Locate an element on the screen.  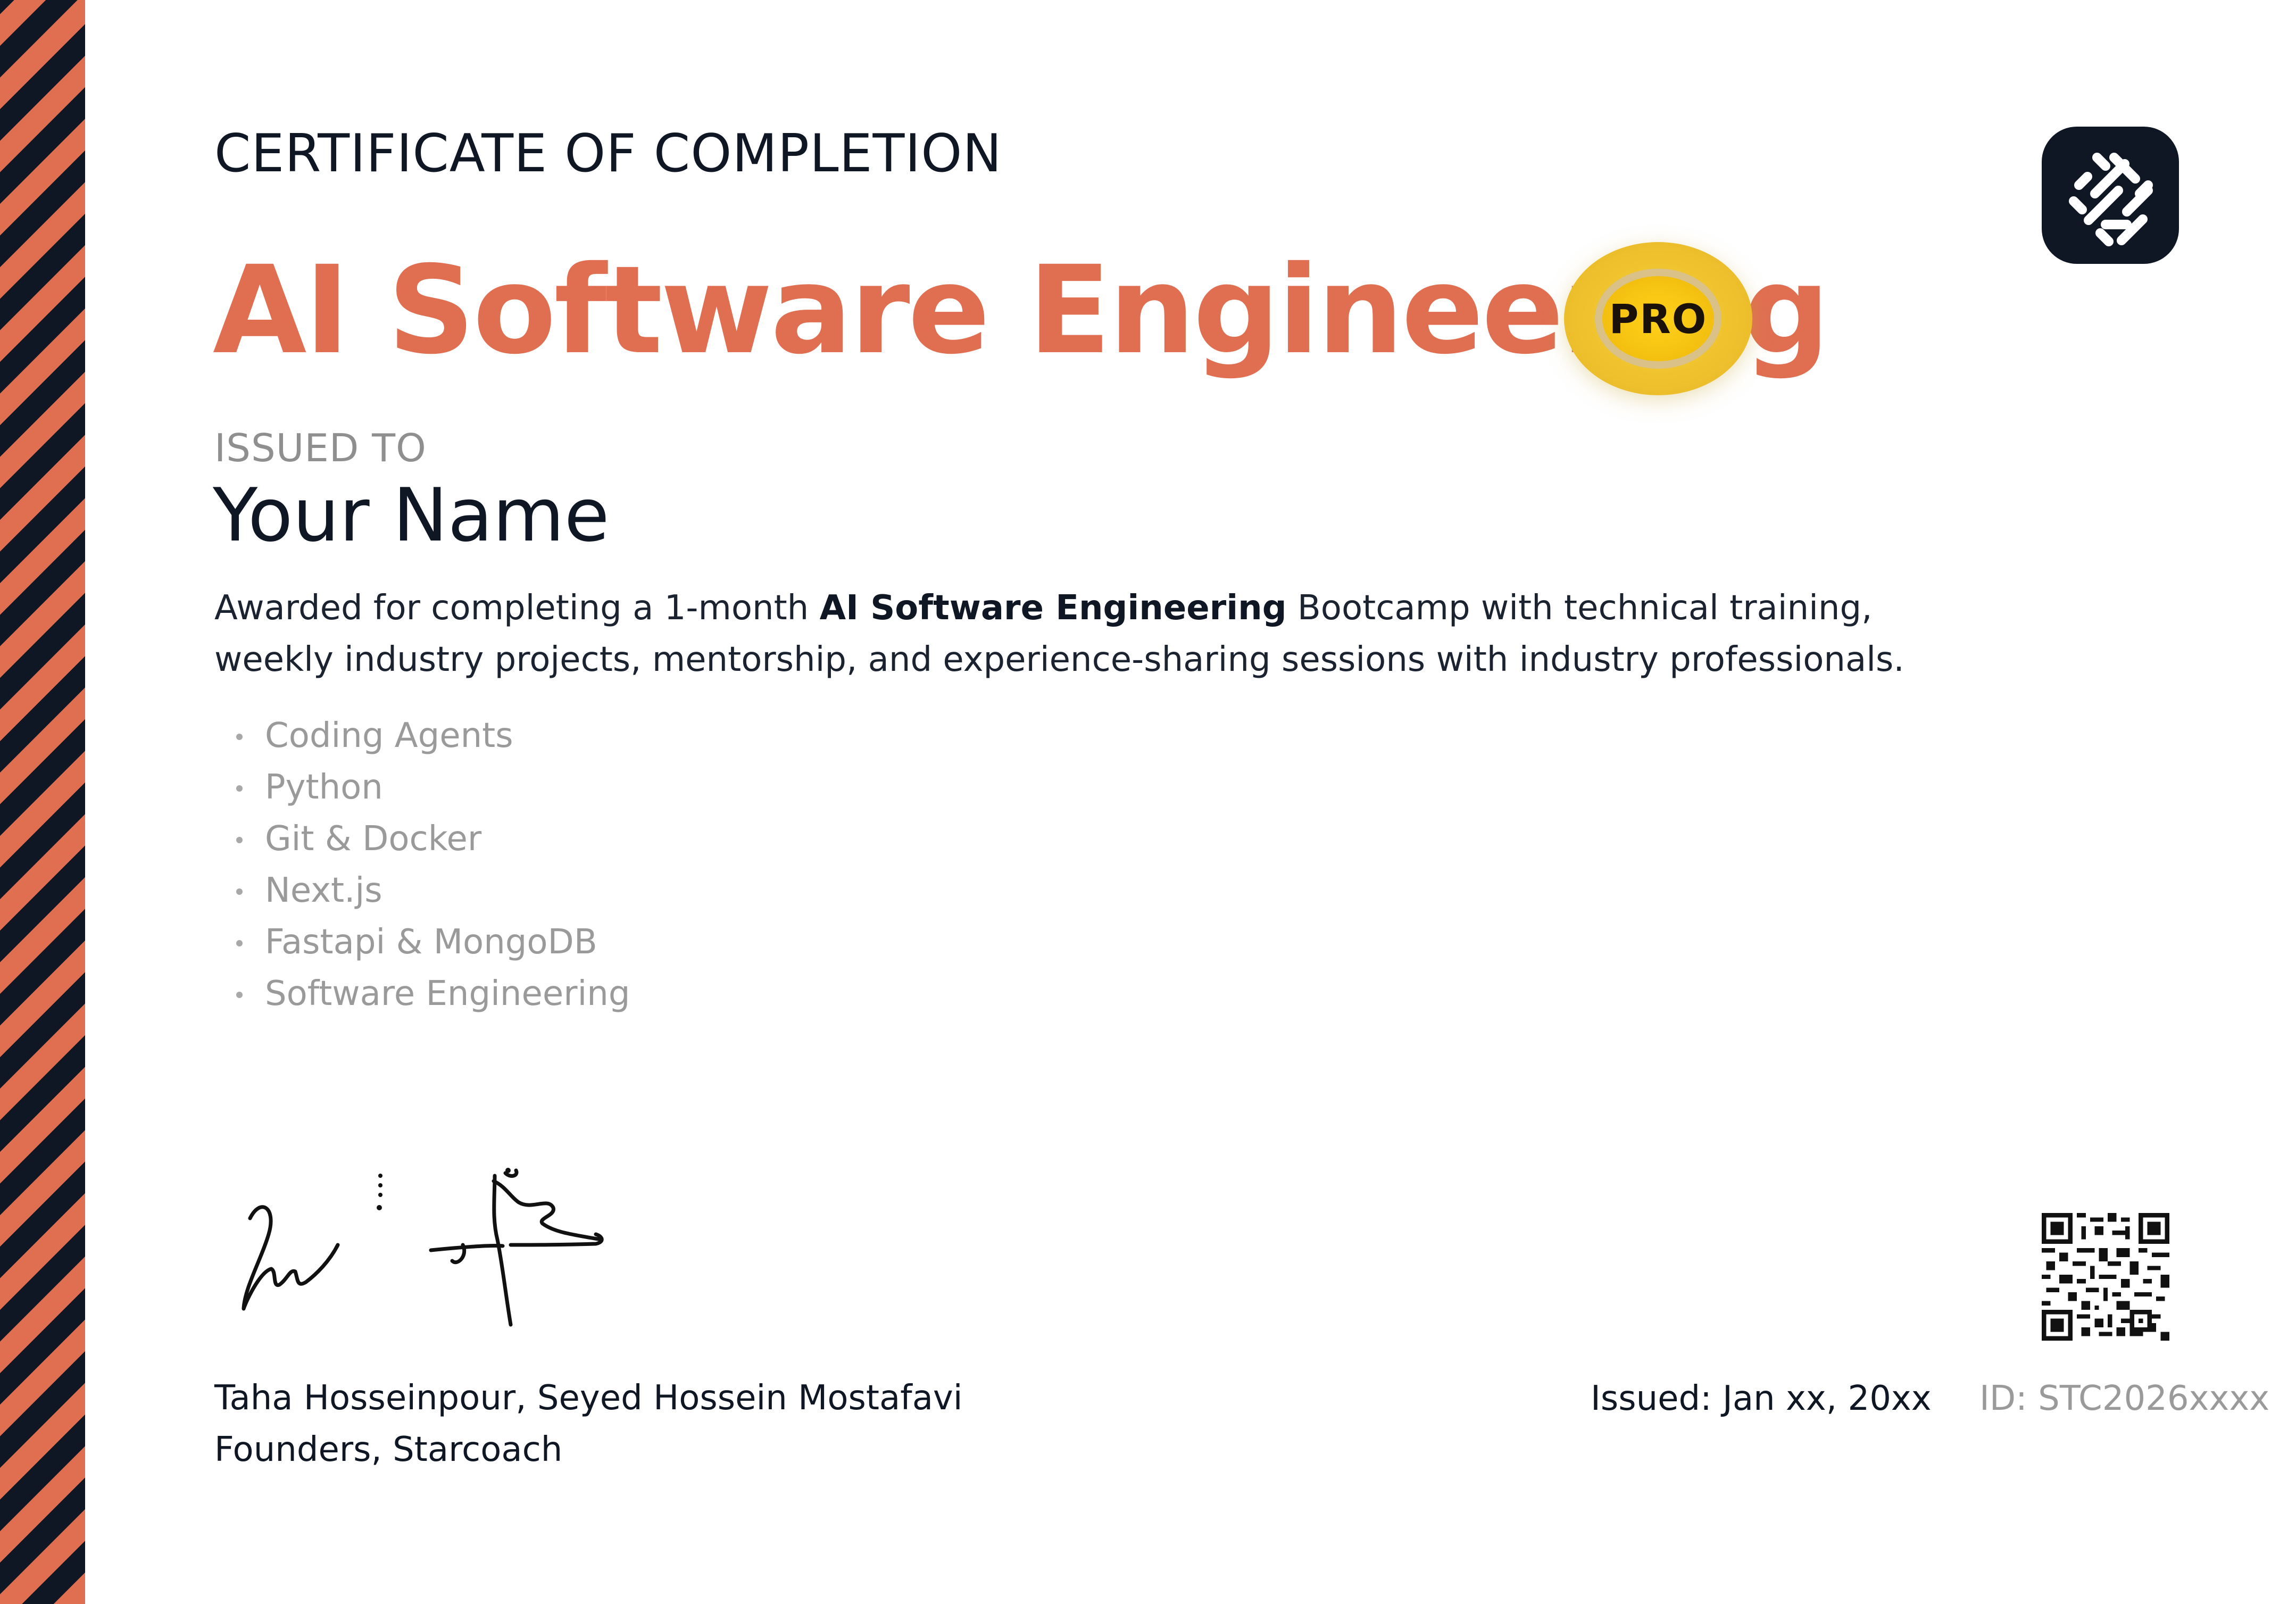
signature-taha is located at coordinates (312, 1242).